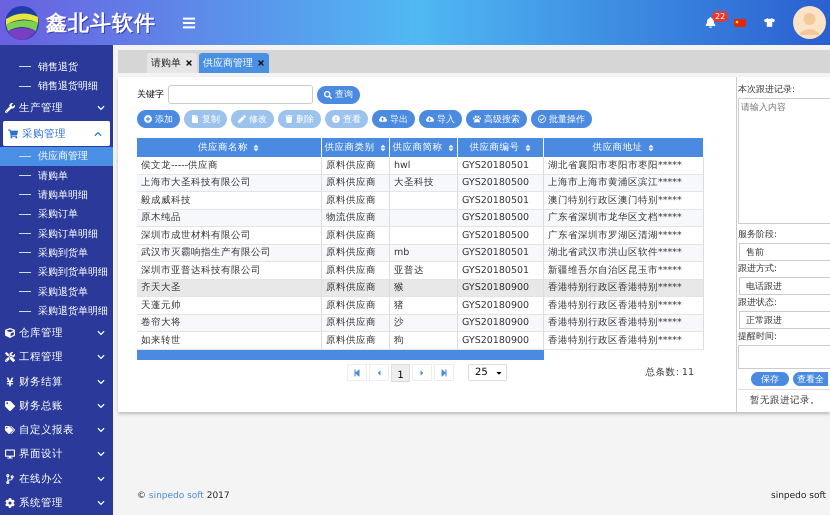 This screenshot has width=830, height=515. What do you see at coordinates (10, 454) in the screenshot?
I see `monitor-icon` at bounding box center [10, 454].